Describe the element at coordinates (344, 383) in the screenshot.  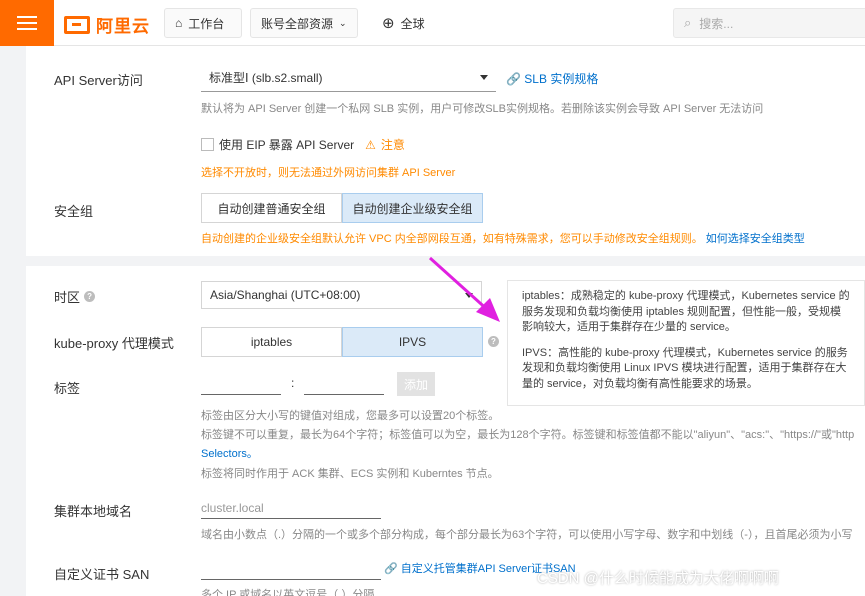
I see `tag-value-input` at that location.